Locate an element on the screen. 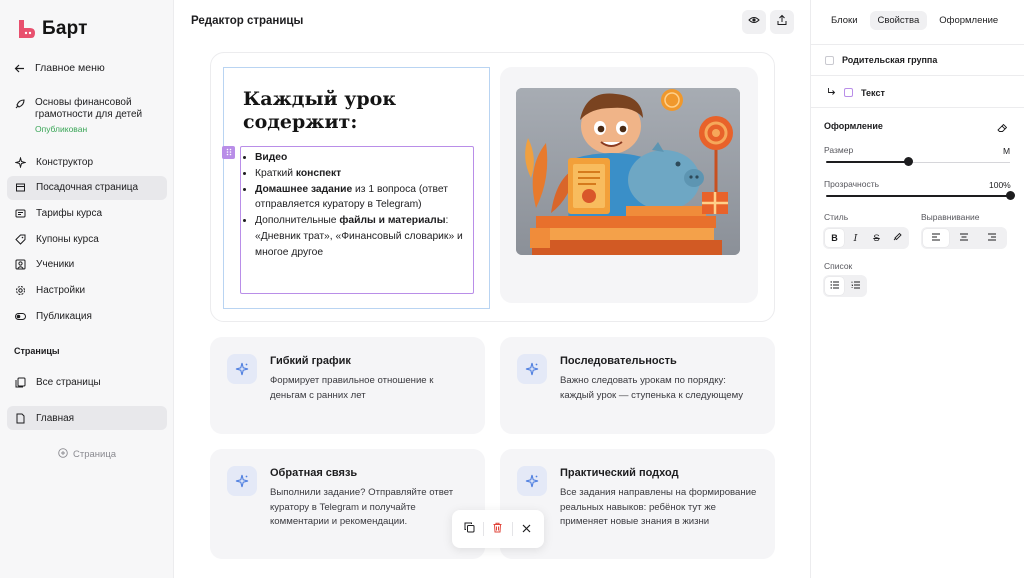  align-right-button is located at coordinates (992, 238).